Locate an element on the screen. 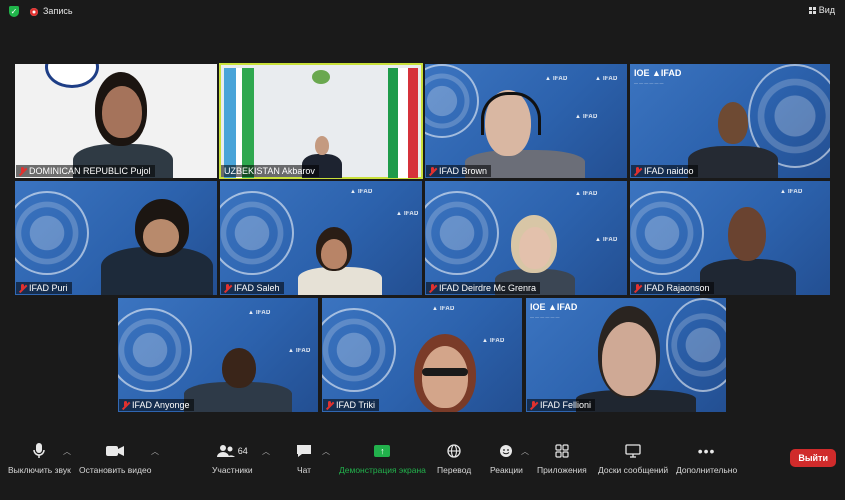 This screenshot has width=845, height=500. mute-label: Выключить звук is located at coordinates (39, 470).